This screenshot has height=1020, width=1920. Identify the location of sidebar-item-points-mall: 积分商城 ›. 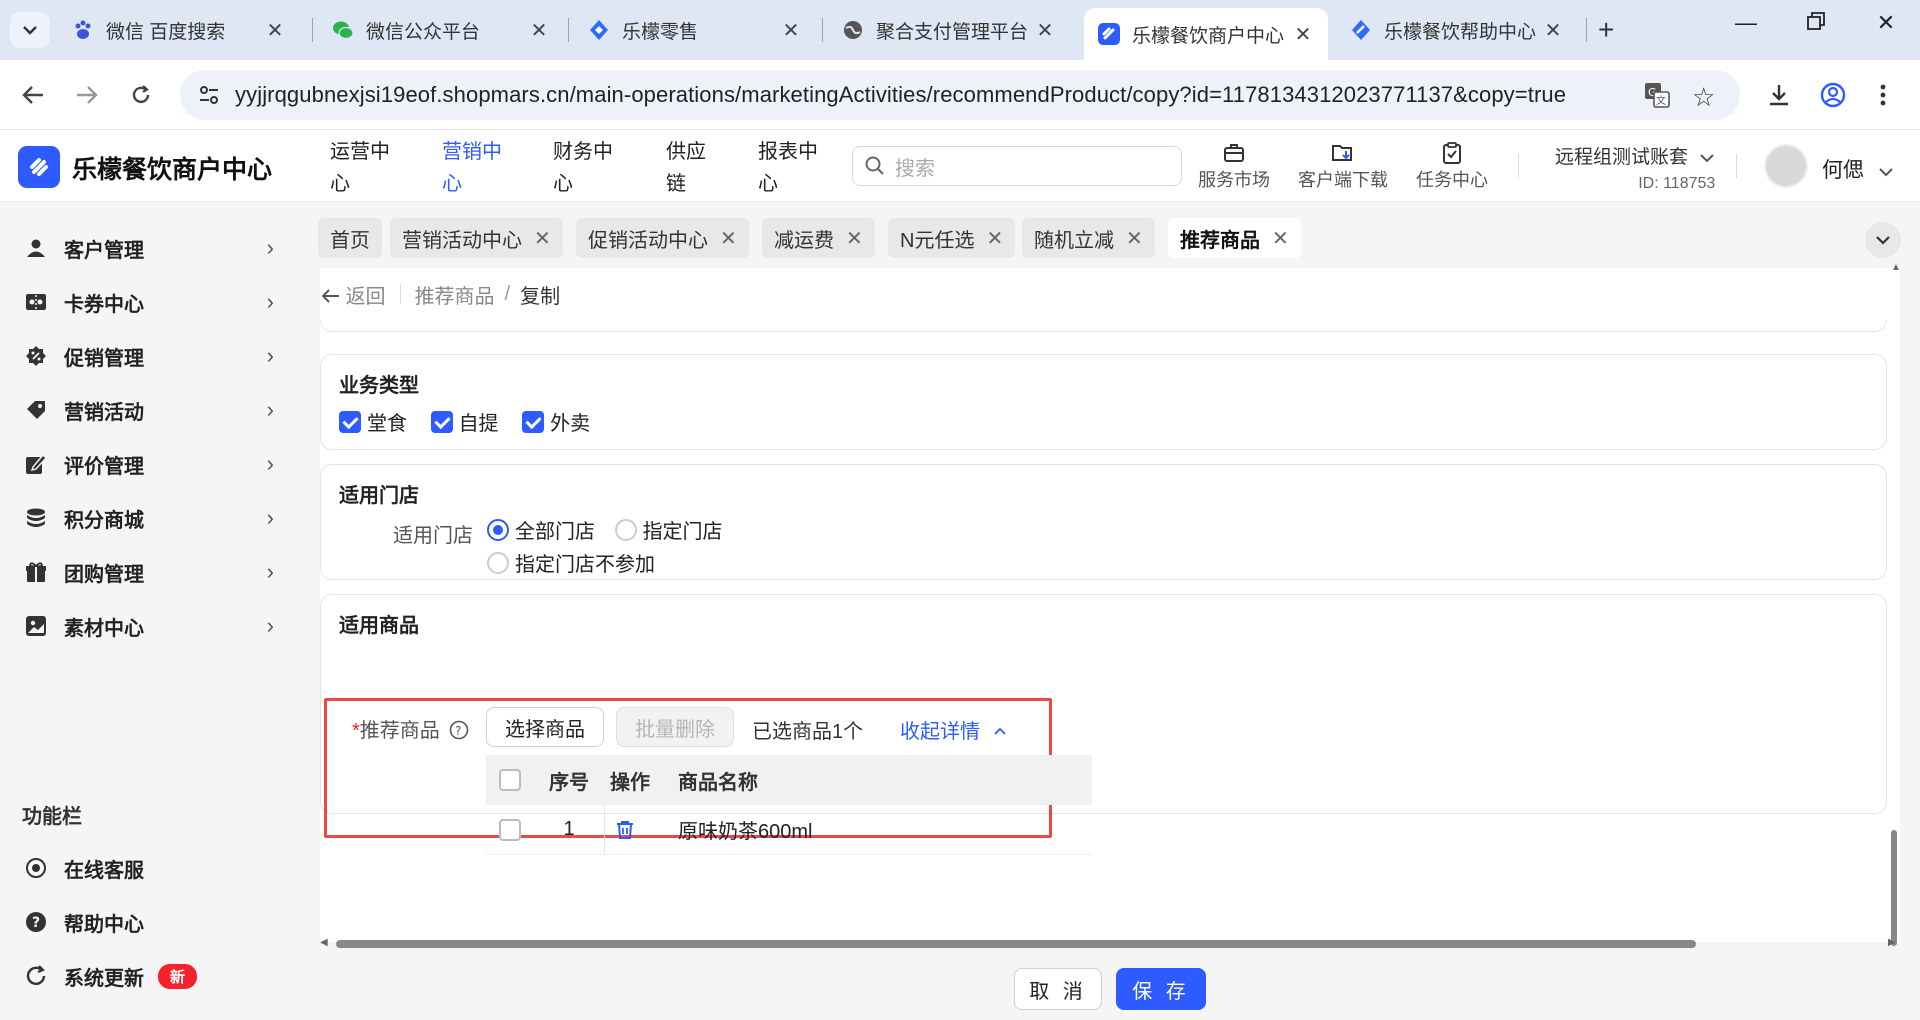
(150, 518).